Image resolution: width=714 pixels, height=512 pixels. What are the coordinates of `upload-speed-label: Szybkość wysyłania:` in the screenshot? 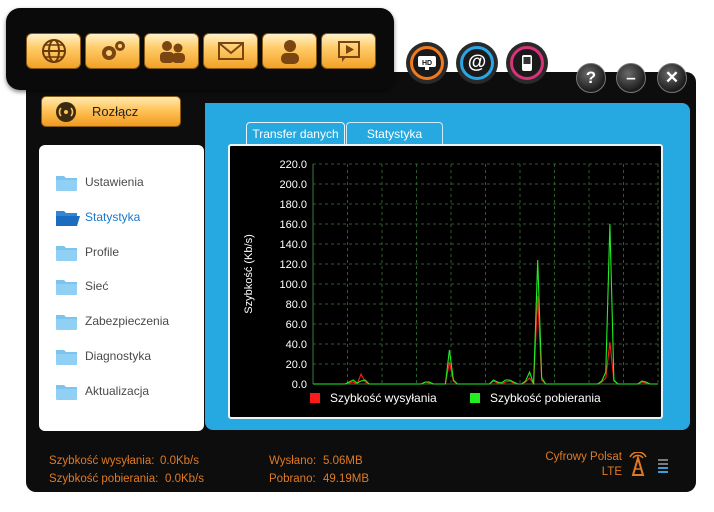 It's located at (102, 461).